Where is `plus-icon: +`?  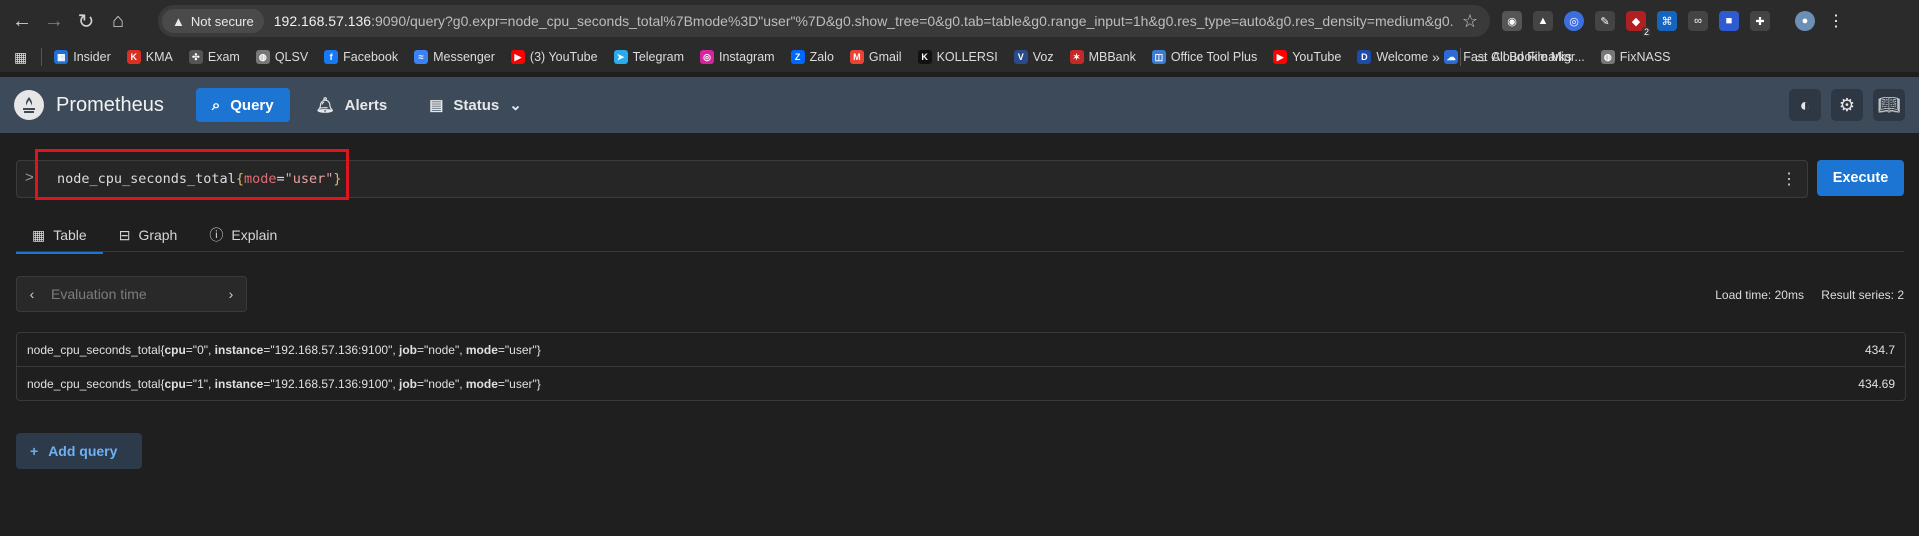
plus-icon: + is located at coordinates (34, 451).